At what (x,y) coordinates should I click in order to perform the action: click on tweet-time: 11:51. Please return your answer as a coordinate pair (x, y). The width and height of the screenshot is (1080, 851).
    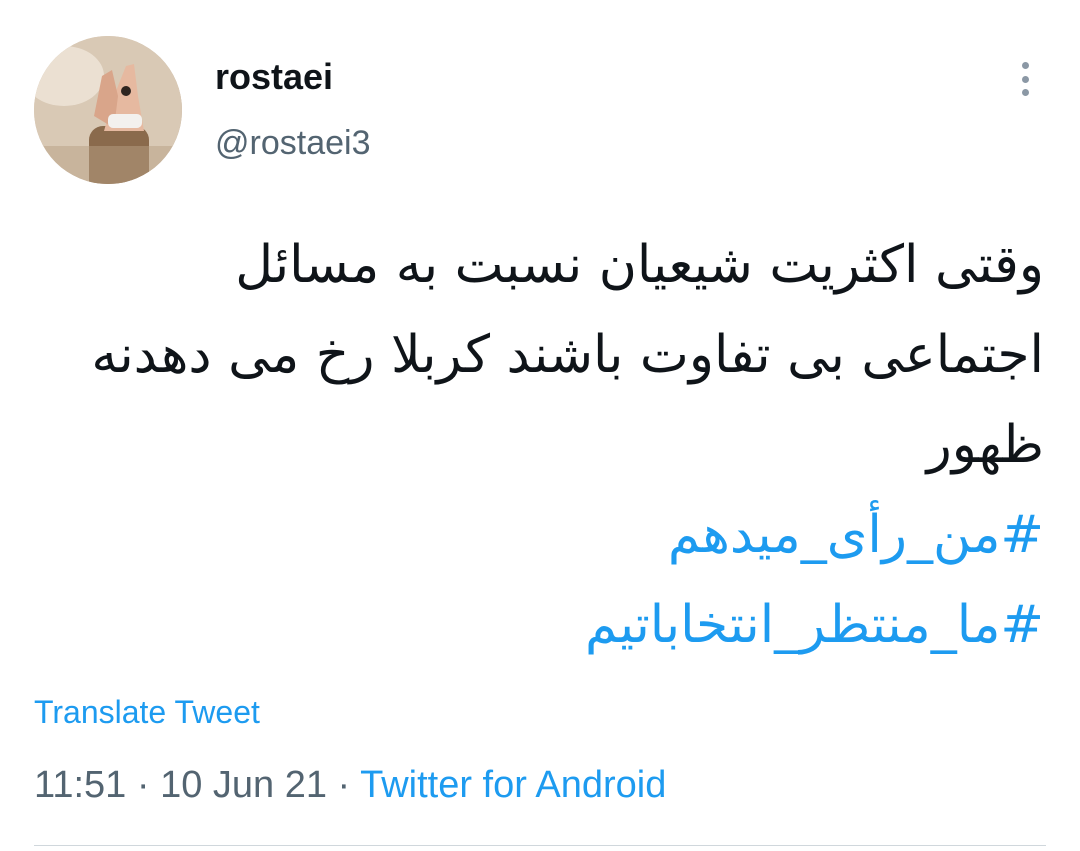
    Looking at the image, I should click on (80, 785).